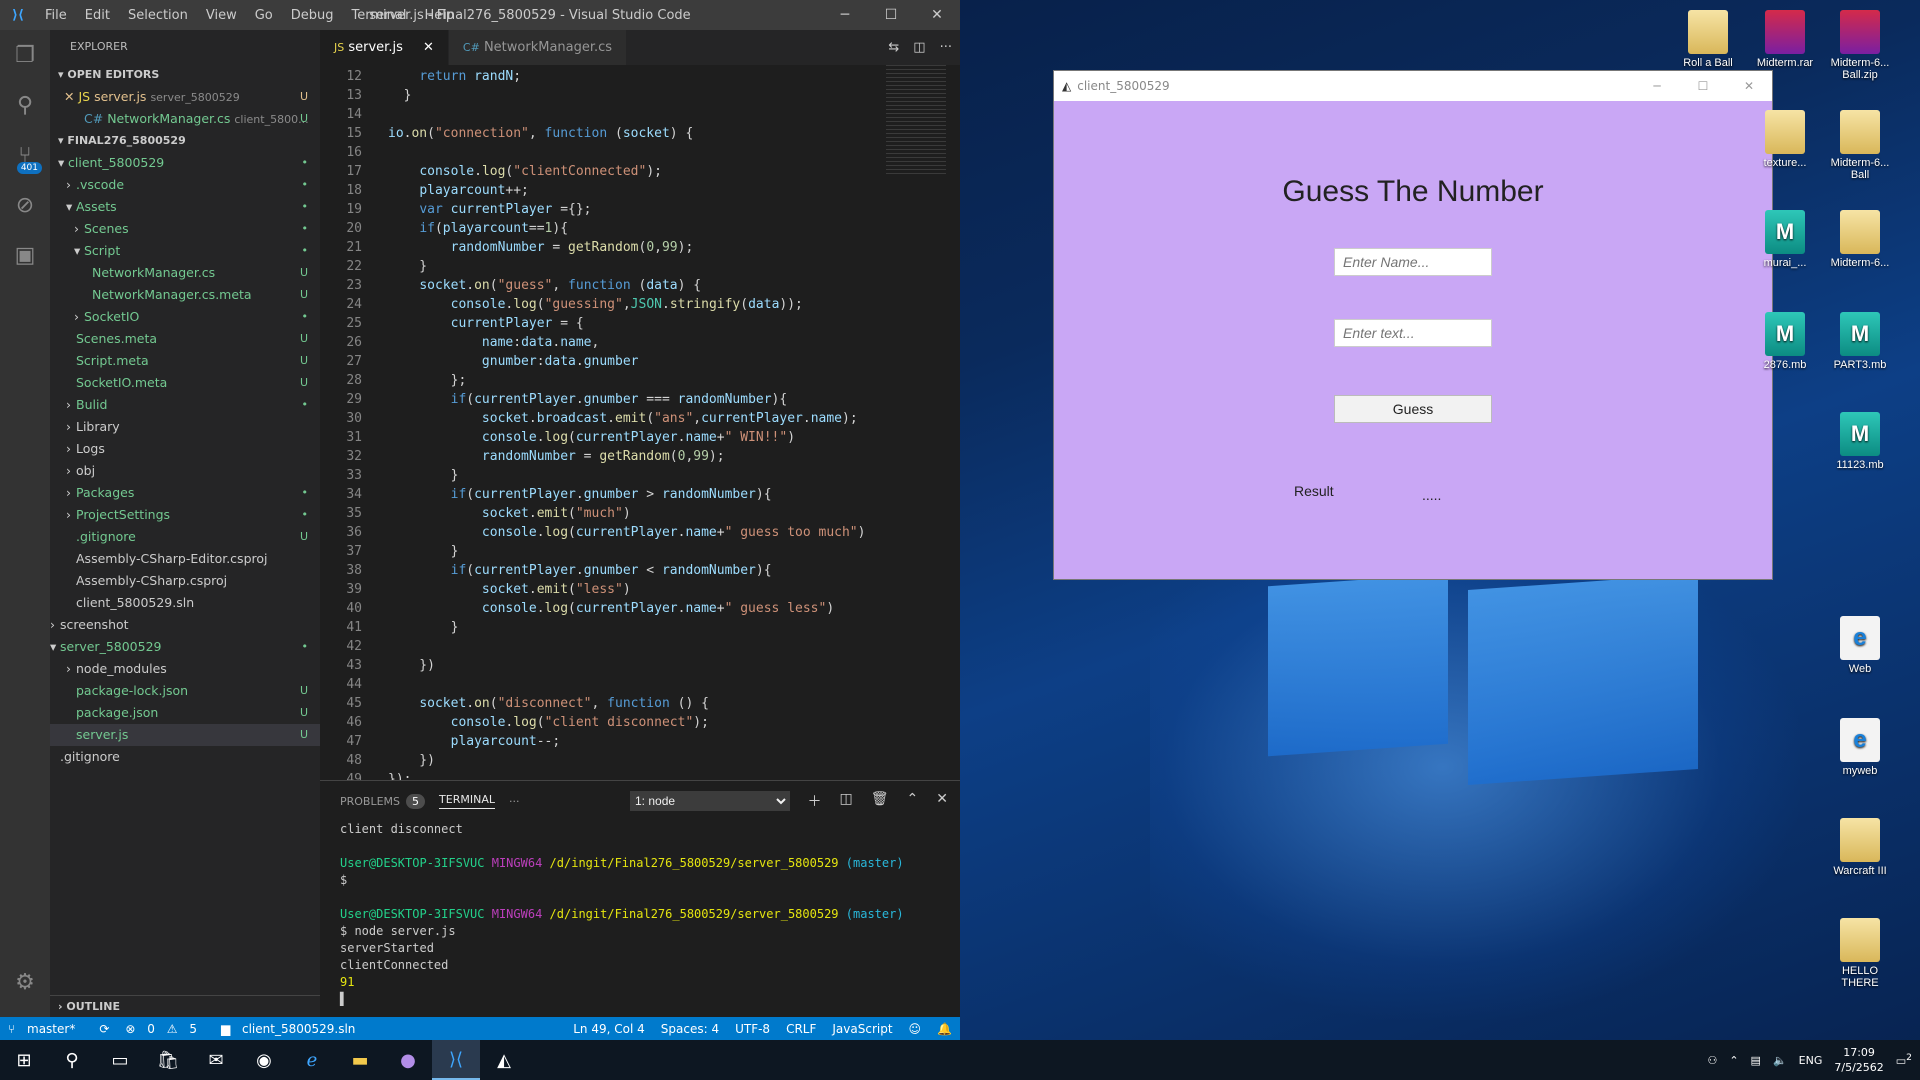  Describe the element at coordinates (1860, 45) in the screenshot. I see `desktop-icon: Midterm-6... Ball.zip` at that location.